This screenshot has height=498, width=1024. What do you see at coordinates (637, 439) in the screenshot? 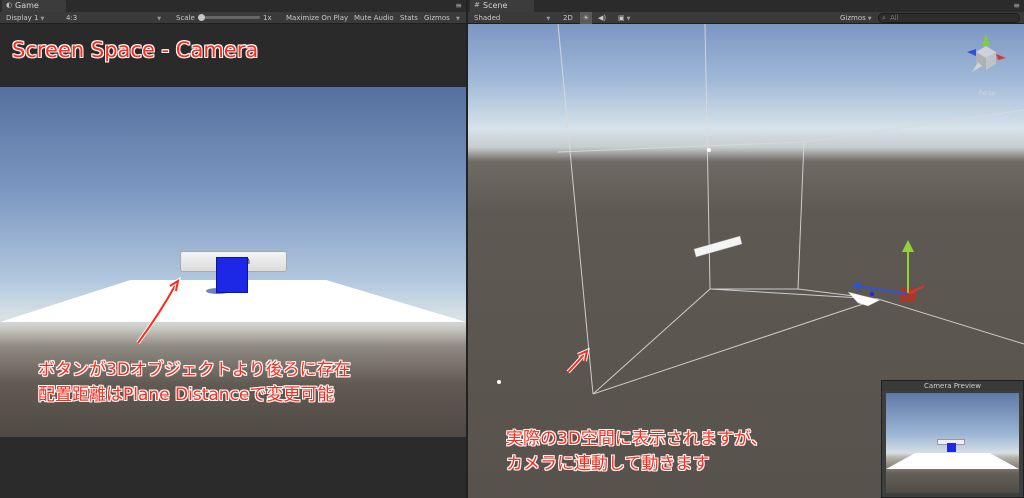
I see `scene-annotation-line1: 実際の3D空間に表示されますが、` at bounding box center [637, 439].